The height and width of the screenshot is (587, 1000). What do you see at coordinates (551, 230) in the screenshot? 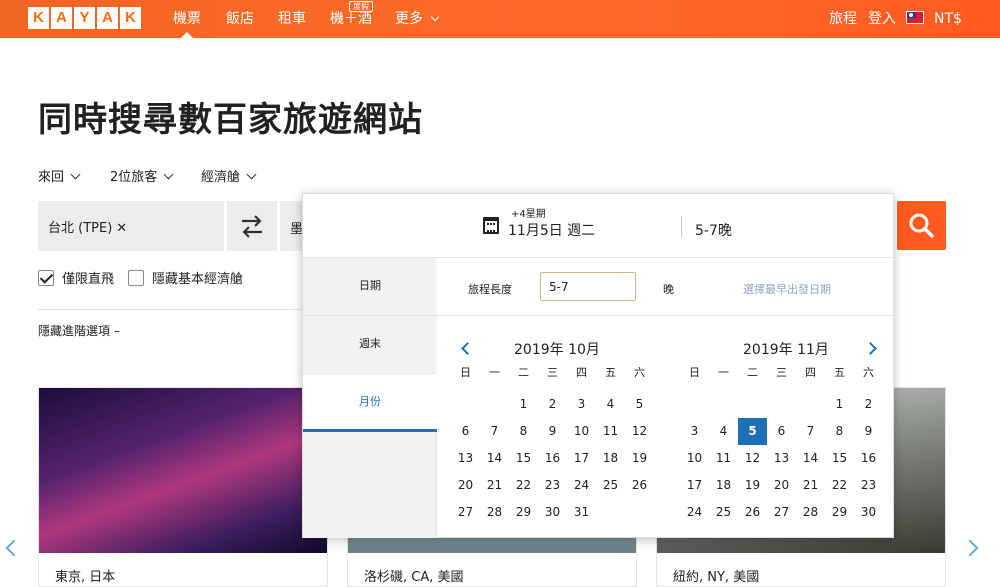
I see `departure-date: 11月5日 週二` at bounding box center [551, 230].